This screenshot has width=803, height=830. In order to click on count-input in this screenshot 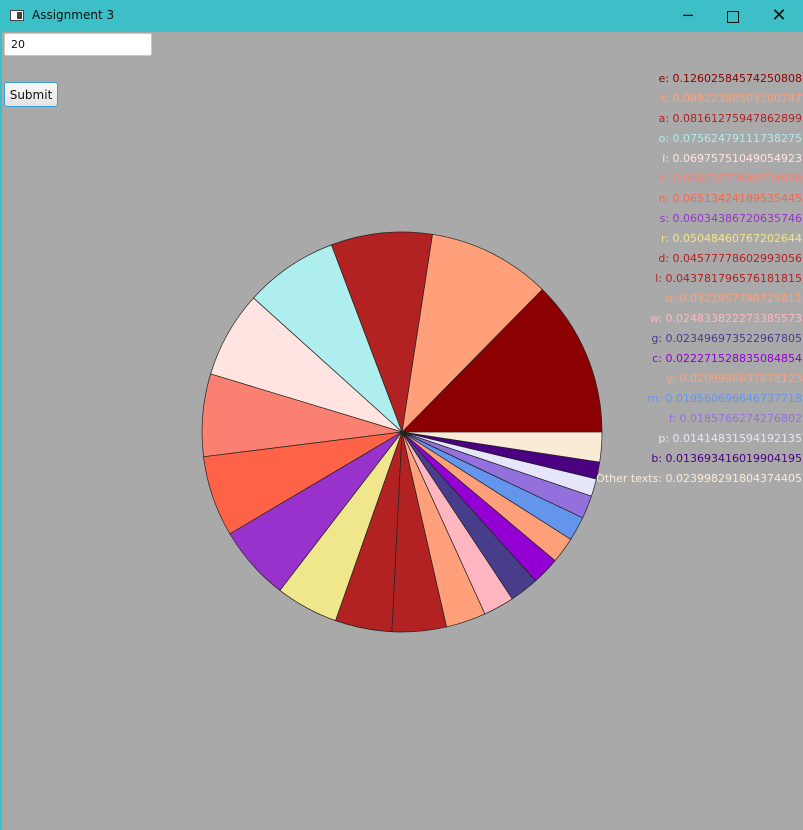, I will do `click(78, 44)`.